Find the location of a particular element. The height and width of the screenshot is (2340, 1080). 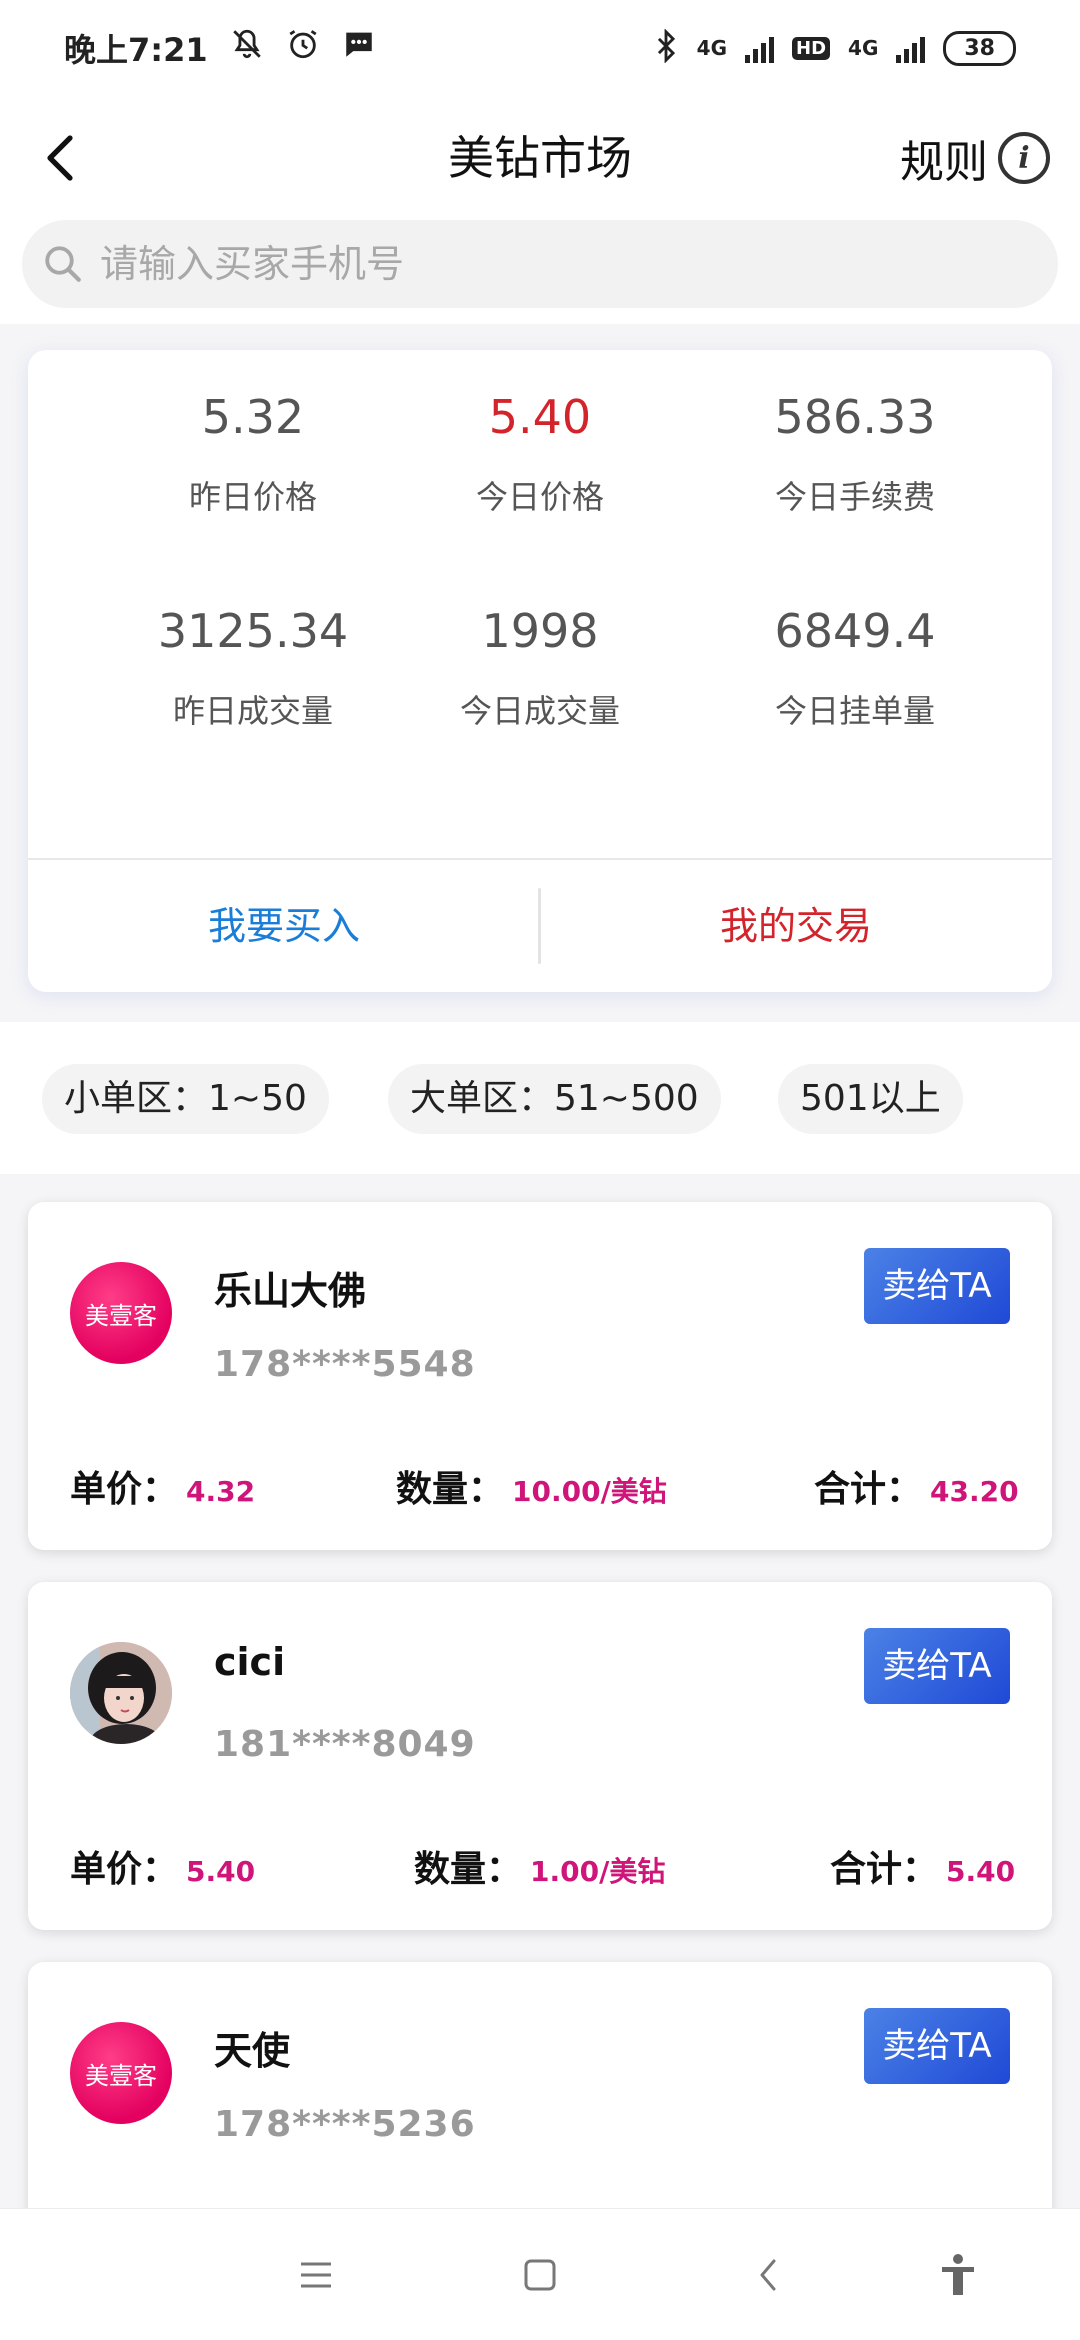

total: 合计： 5.40 is located at coordinates (922, 1866).